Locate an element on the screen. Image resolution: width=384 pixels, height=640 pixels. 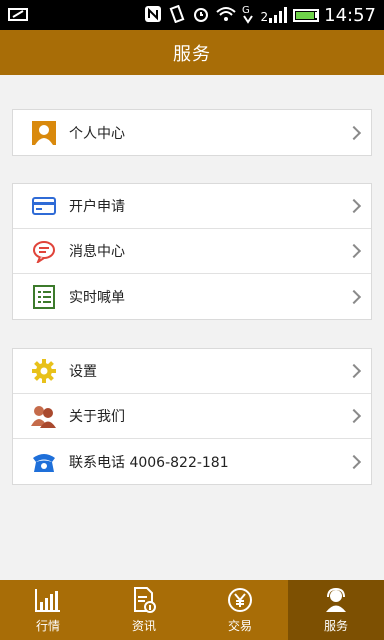
cell-signal-icon: 2 is located at coordinates (274, 15).